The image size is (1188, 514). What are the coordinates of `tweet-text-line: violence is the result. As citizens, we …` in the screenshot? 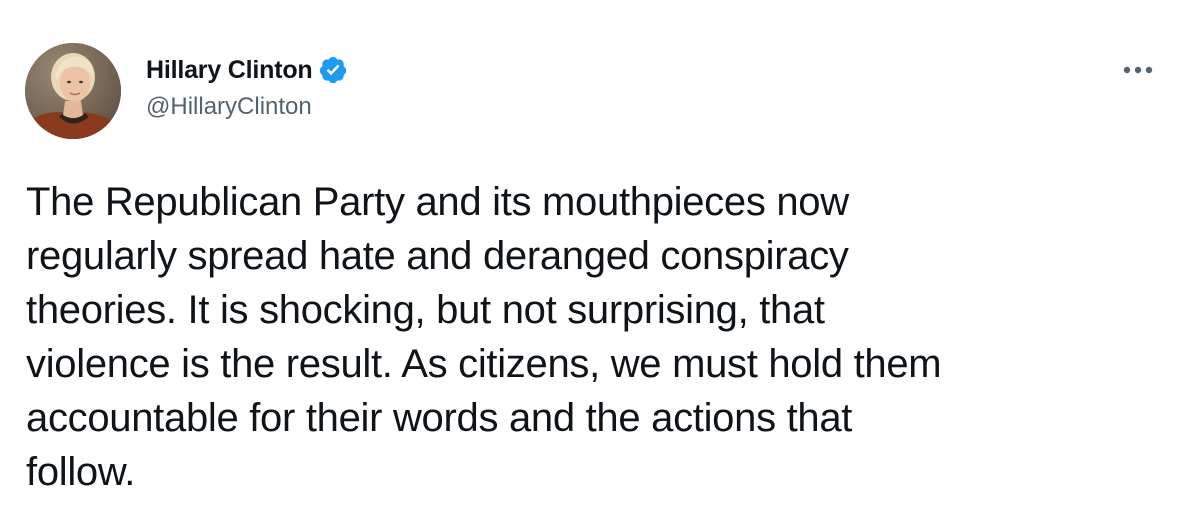 It's located at (484, 364).